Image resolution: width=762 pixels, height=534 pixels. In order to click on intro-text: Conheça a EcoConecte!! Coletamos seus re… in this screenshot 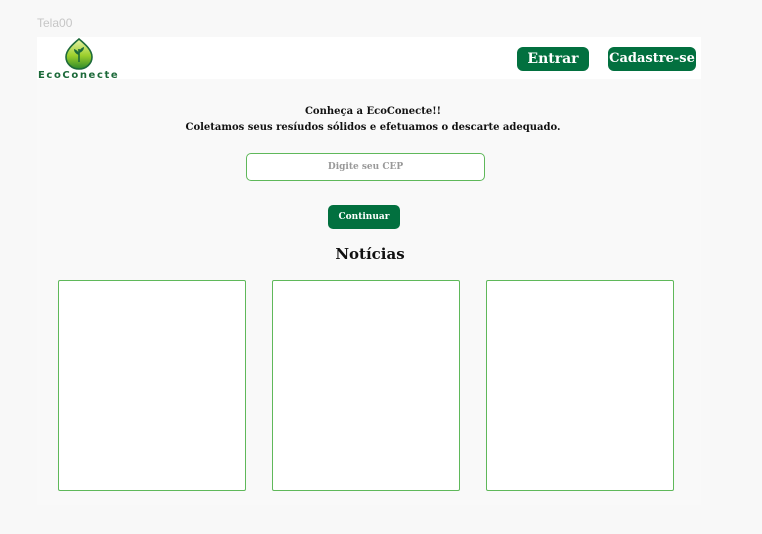, I will do `click(373, 120)`.